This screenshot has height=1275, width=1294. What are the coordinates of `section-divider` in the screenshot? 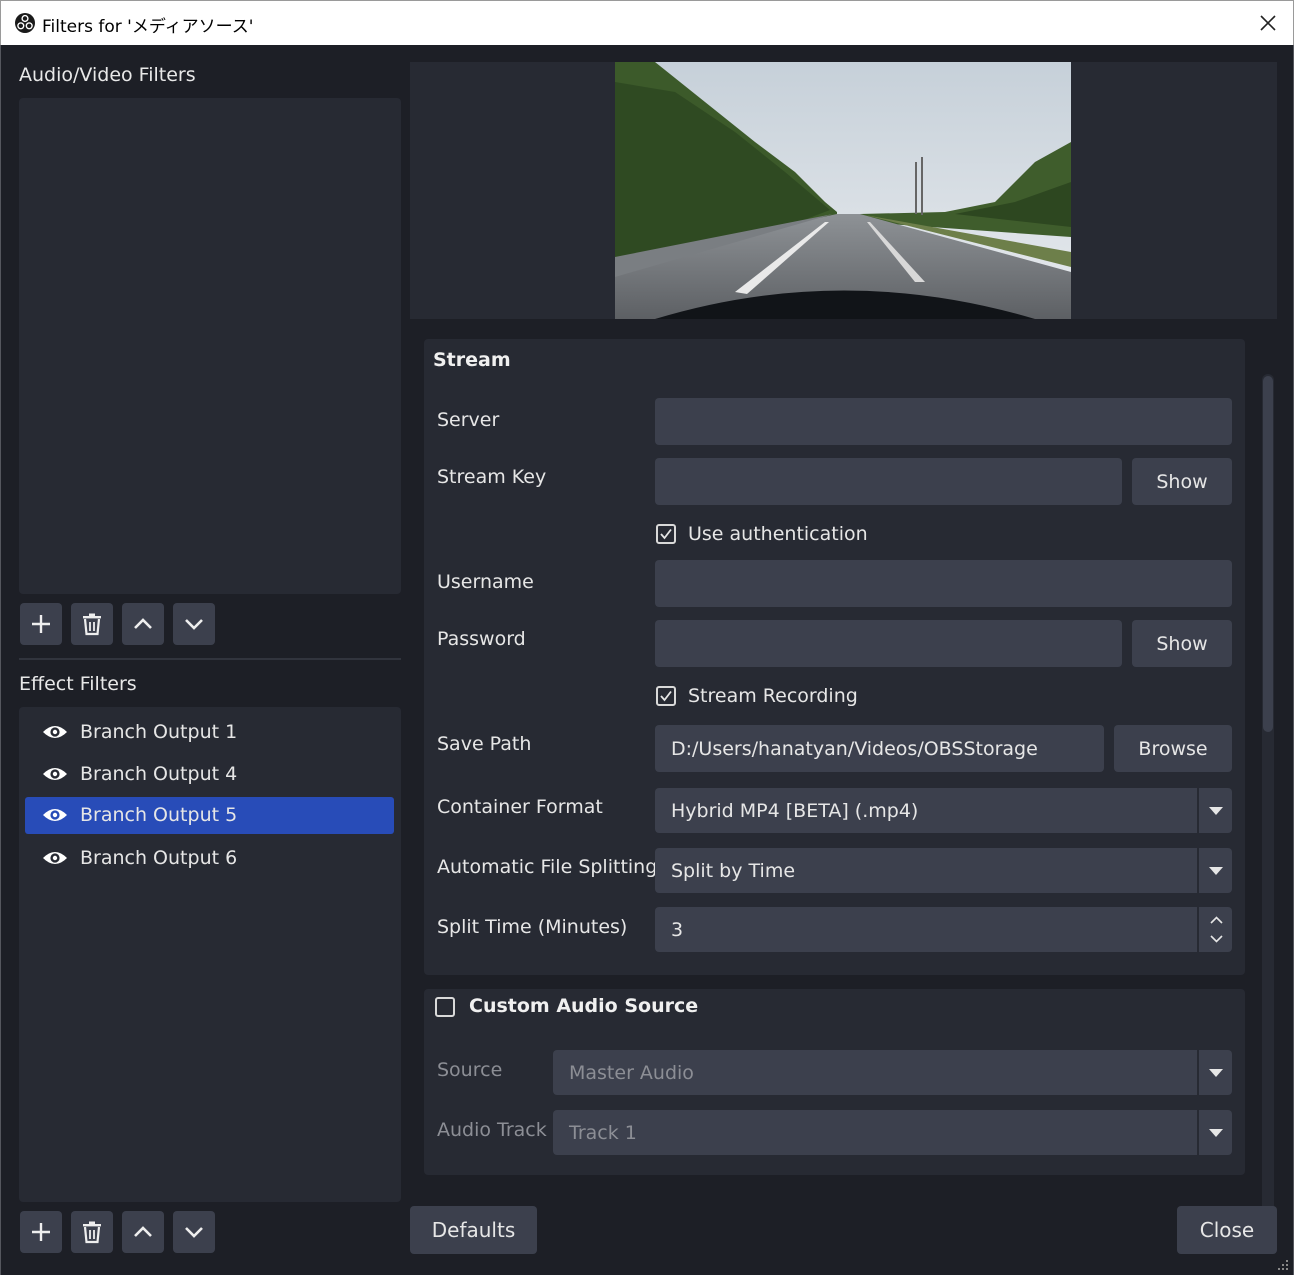 It's located at (210, 659).